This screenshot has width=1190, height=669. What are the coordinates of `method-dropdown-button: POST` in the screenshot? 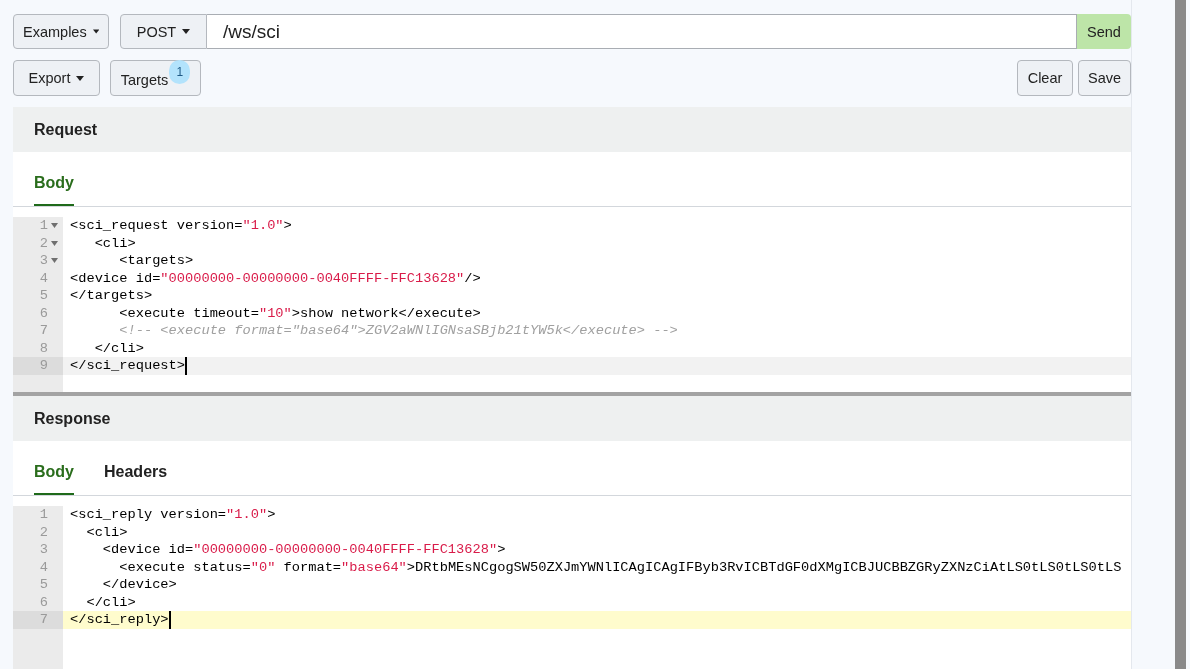 It's located at (163, 31).